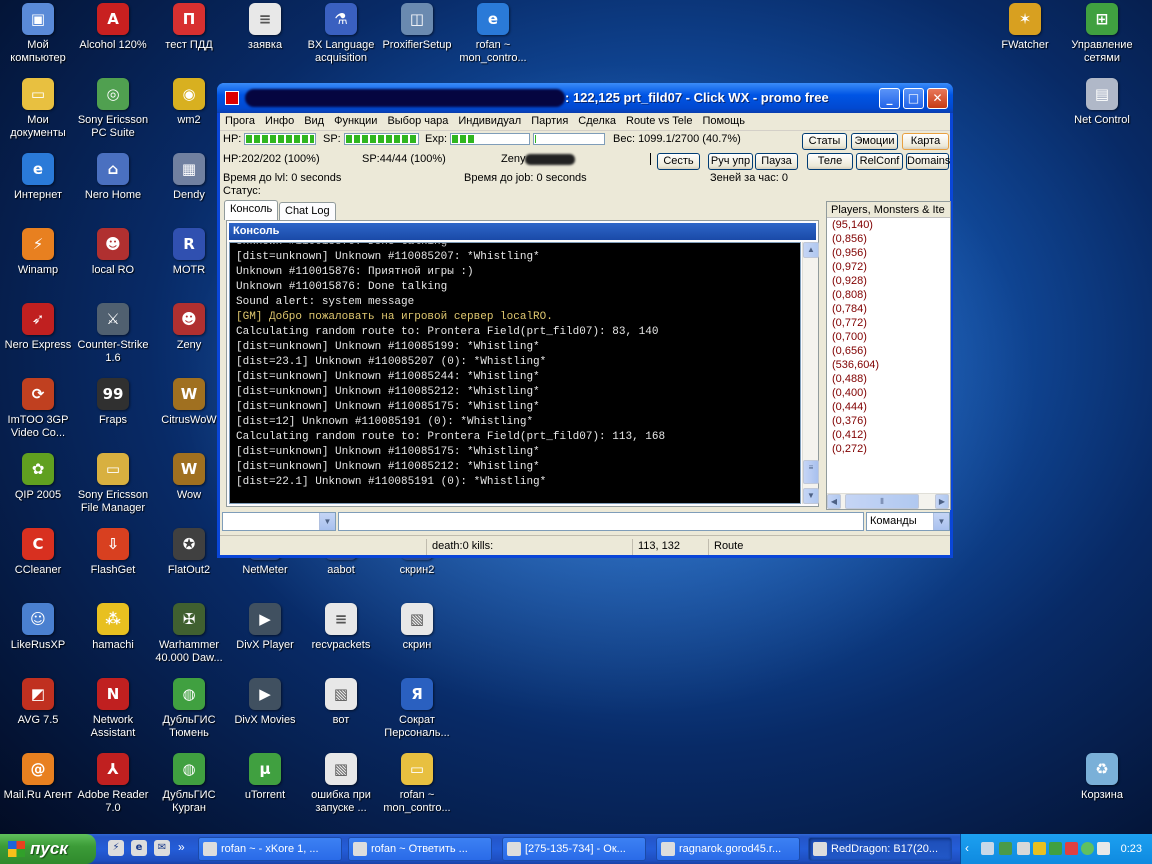  What do you see at coordinates (834, 501) in the screenshot?
I see `scroll-left-icon: ◀` at bounding box center [834, 501].